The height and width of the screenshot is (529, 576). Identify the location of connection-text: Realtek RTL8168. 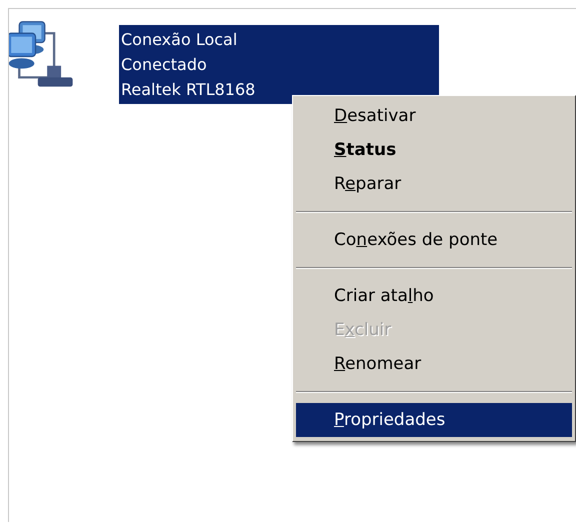
(188, 90).